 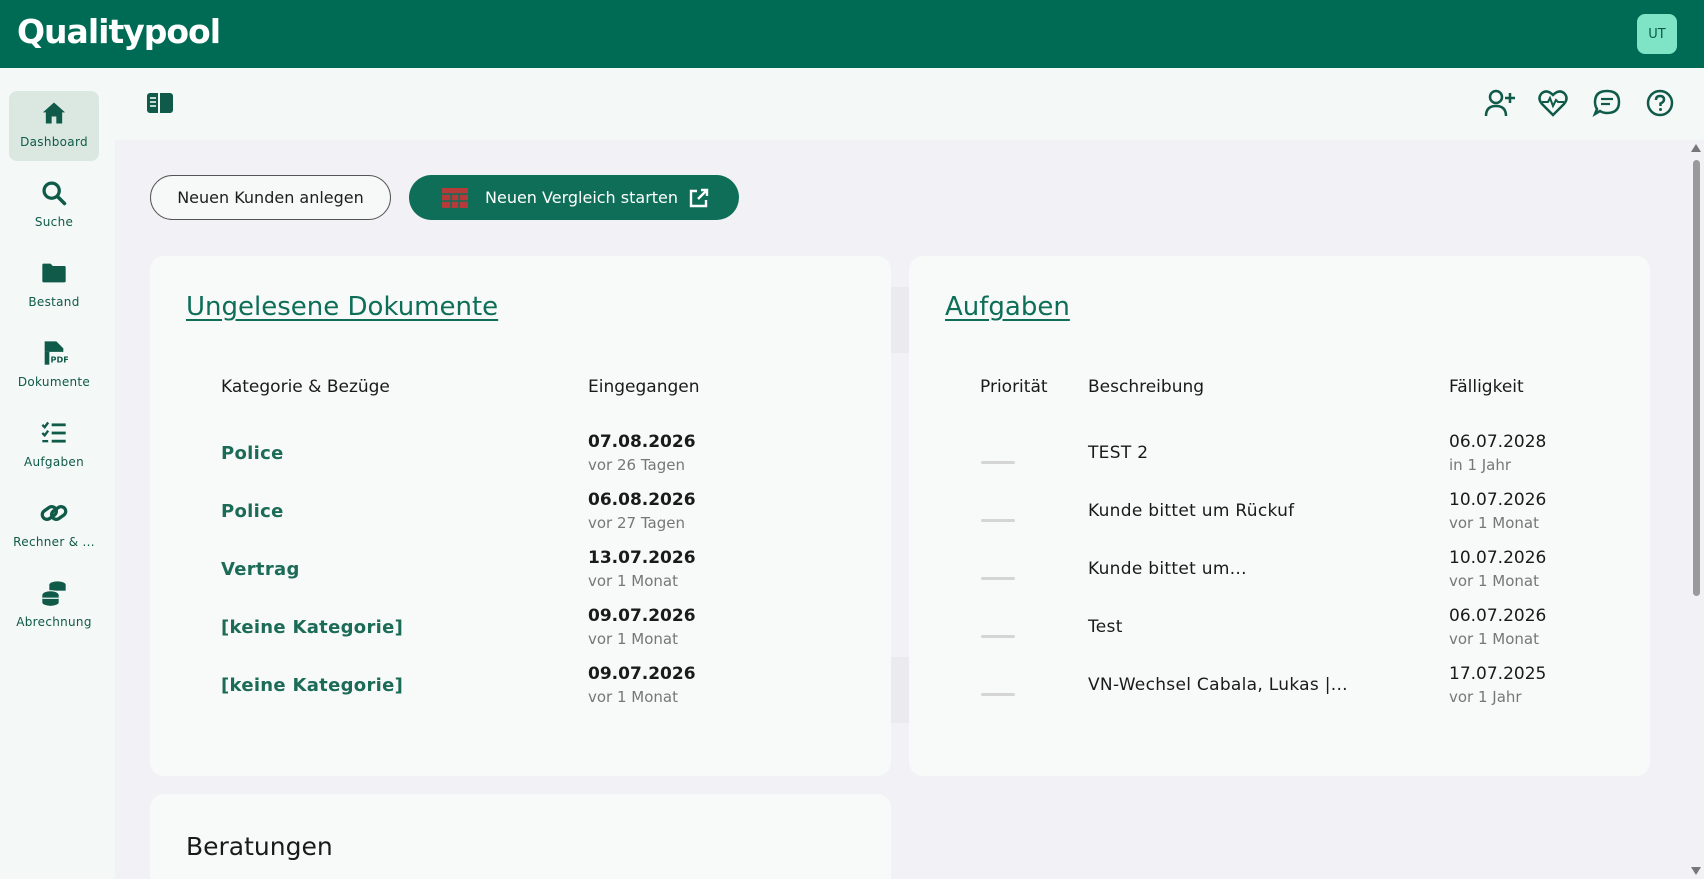 What do you see at coordinates (642, 442) in the screenshot?
I see `document-date: 07.08.2026` at bounding box center [642, 442].